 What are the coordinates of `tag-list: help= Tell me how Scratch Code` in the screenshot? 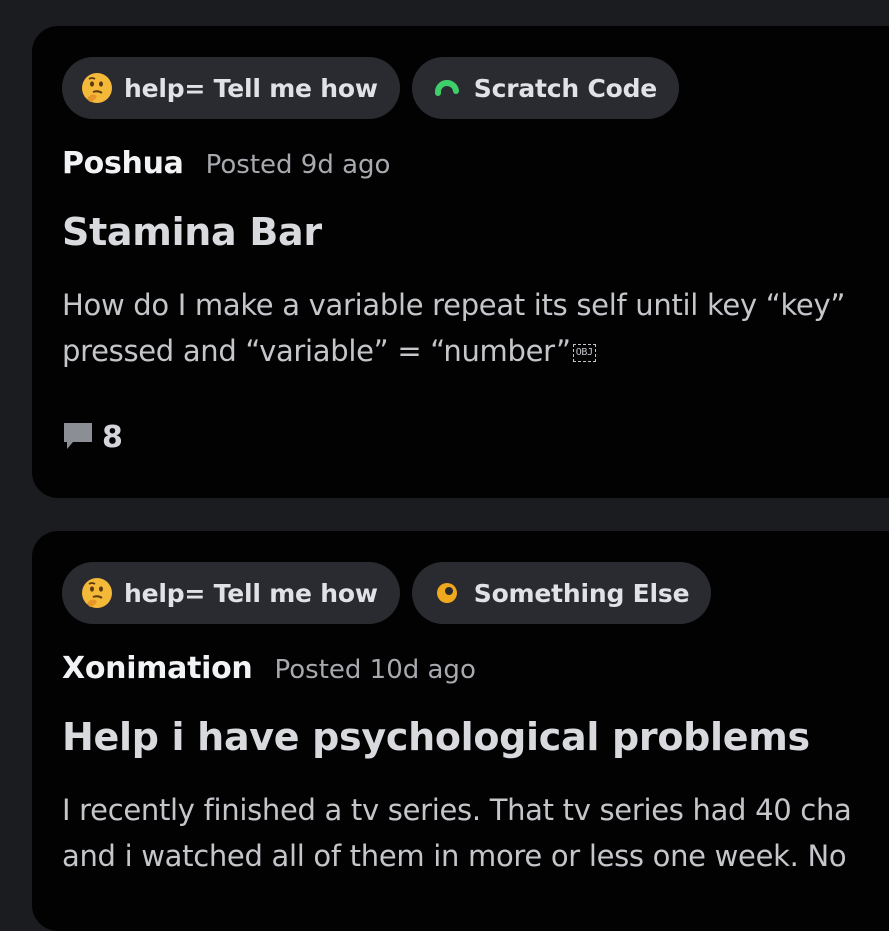 It's located at (371, 88).